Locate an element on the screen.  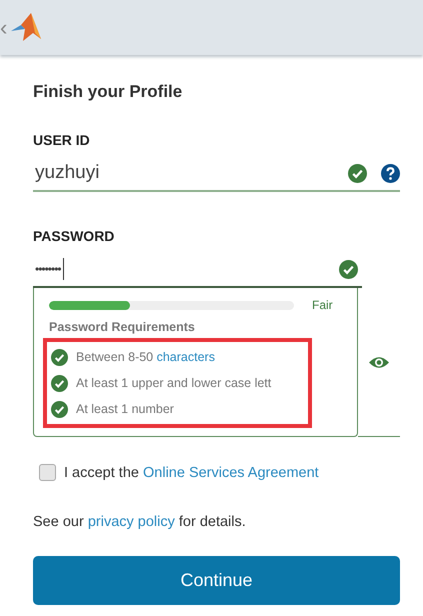
requirement-text: At least 1 number is located at coordinates (125, 409).